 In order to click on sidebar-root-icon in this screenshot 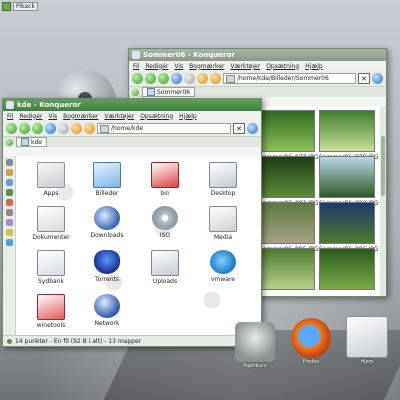, I will do `click(9, 212)`.